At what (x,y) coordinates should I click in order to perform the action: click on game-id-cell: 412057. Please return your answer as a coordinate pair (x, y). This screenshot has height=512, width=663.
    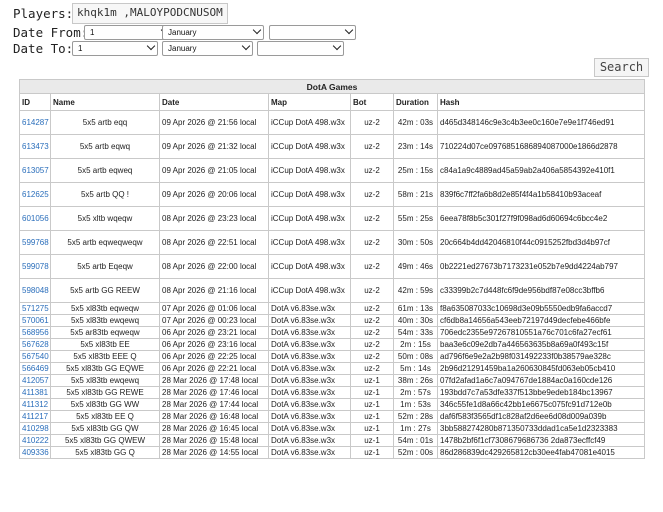
    Looking at the image, I should click on (35, 380).